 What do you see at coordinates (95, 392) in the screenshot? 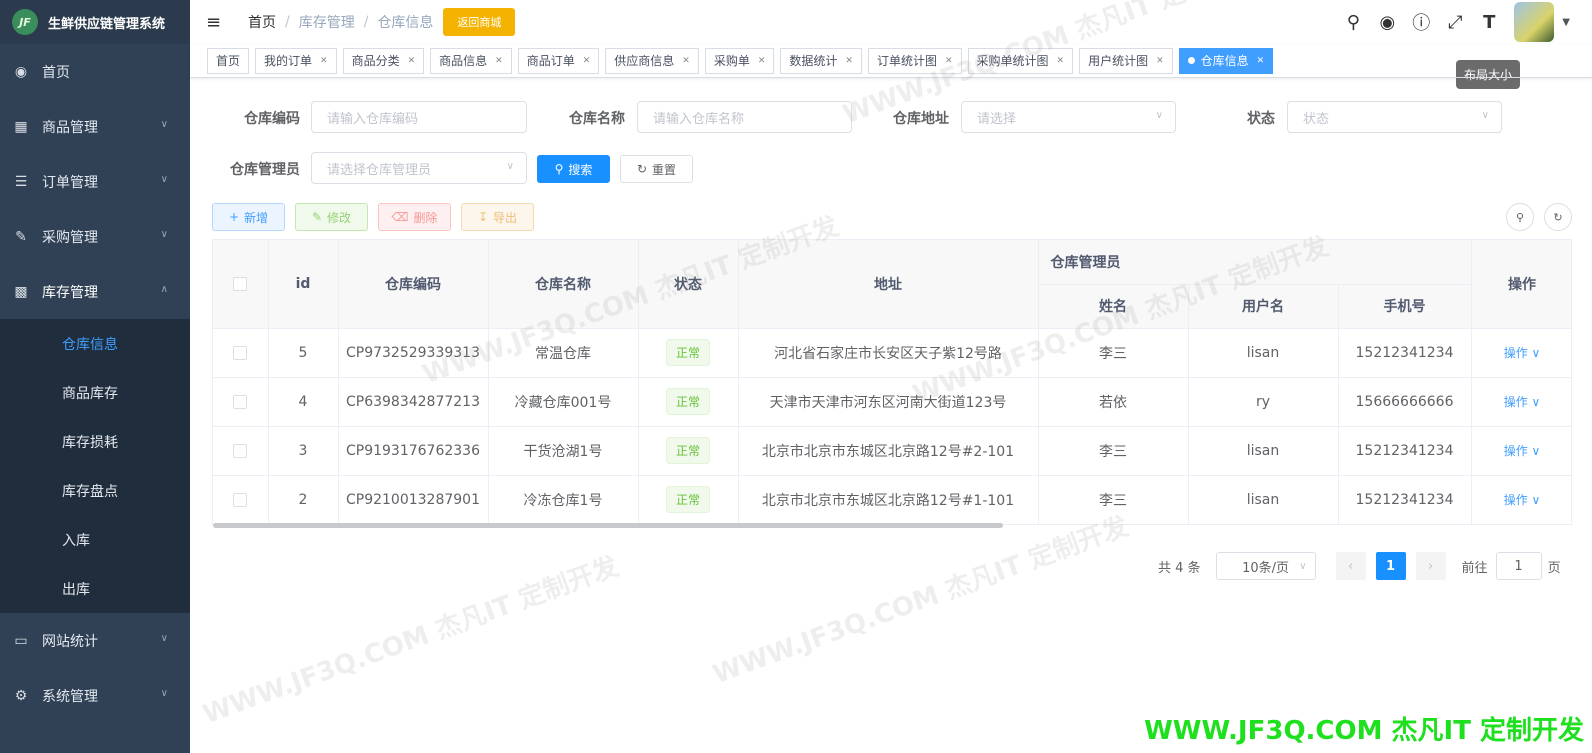
I see `sidebar-sub-stock: 商品库存` at bounding box center [95, 392].